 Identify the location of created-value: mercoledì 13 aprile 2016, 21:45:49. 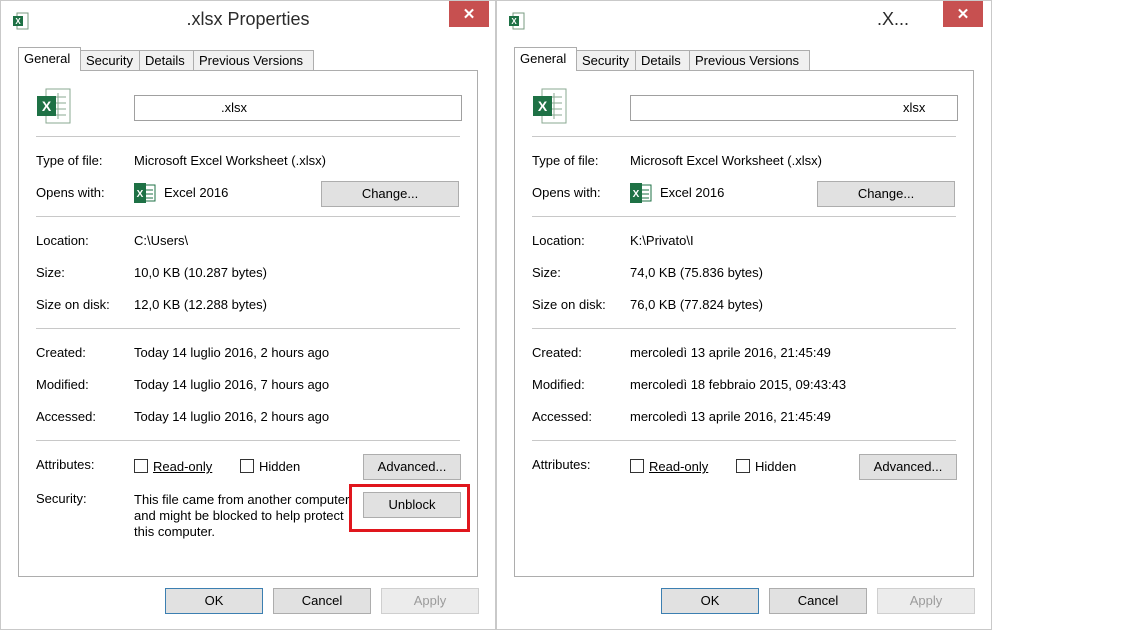
(730, 352).